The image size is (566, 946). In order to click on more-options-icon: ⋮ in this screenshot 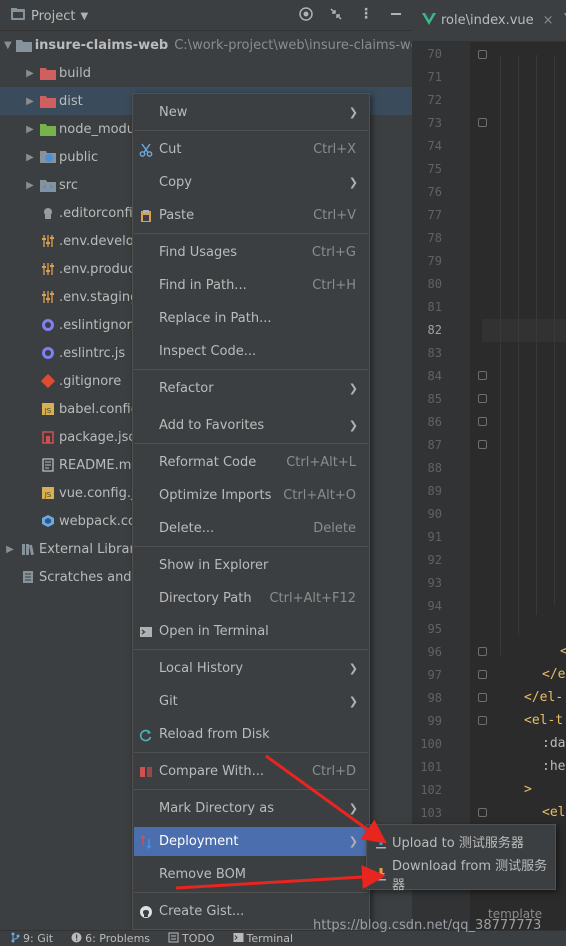, I will do `click(366, 14)`.